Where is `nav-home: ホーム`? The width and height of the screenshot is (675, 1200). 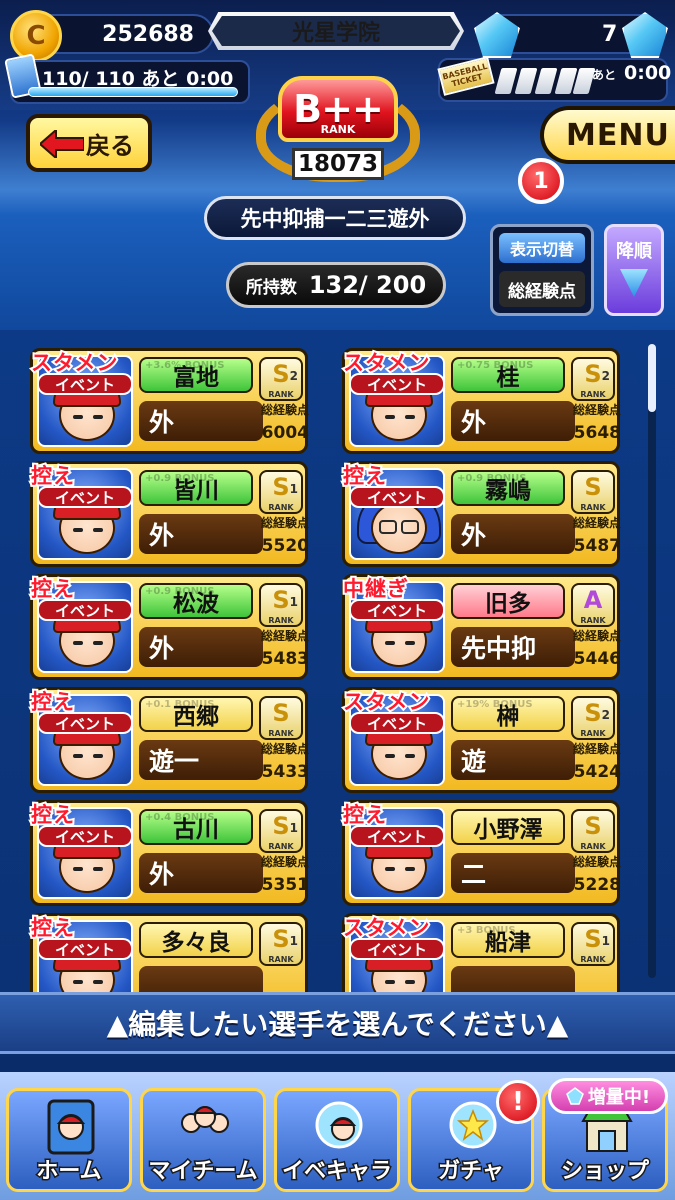 nav-home: ホーム is located at coordinates (69, 1140).